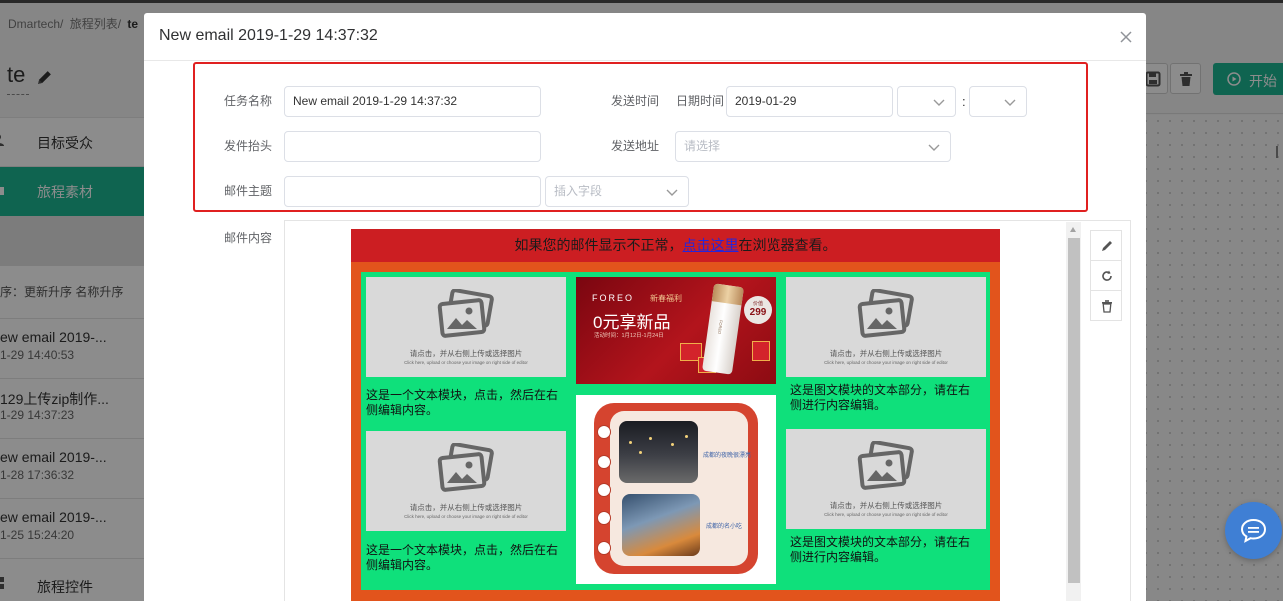  I want to click on task-name-value: New email 2019-1-29 14:37:32, so click(375, 101).